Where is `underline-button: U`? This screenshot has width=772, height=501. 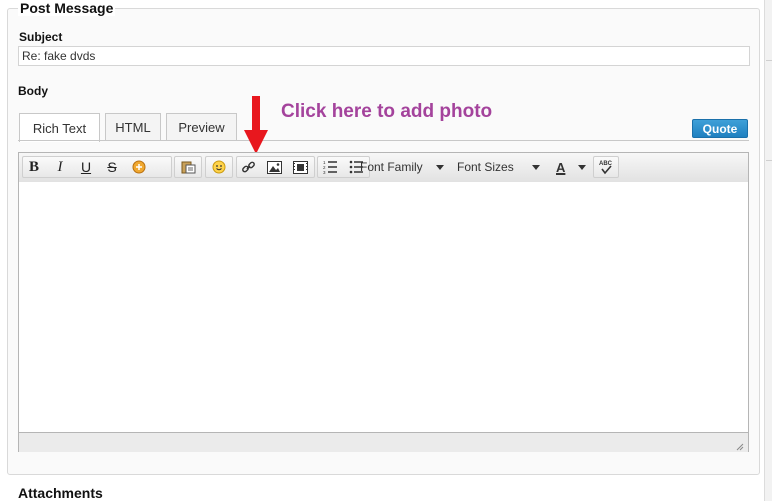 underline-button: U is located at coordinates (86, 167).